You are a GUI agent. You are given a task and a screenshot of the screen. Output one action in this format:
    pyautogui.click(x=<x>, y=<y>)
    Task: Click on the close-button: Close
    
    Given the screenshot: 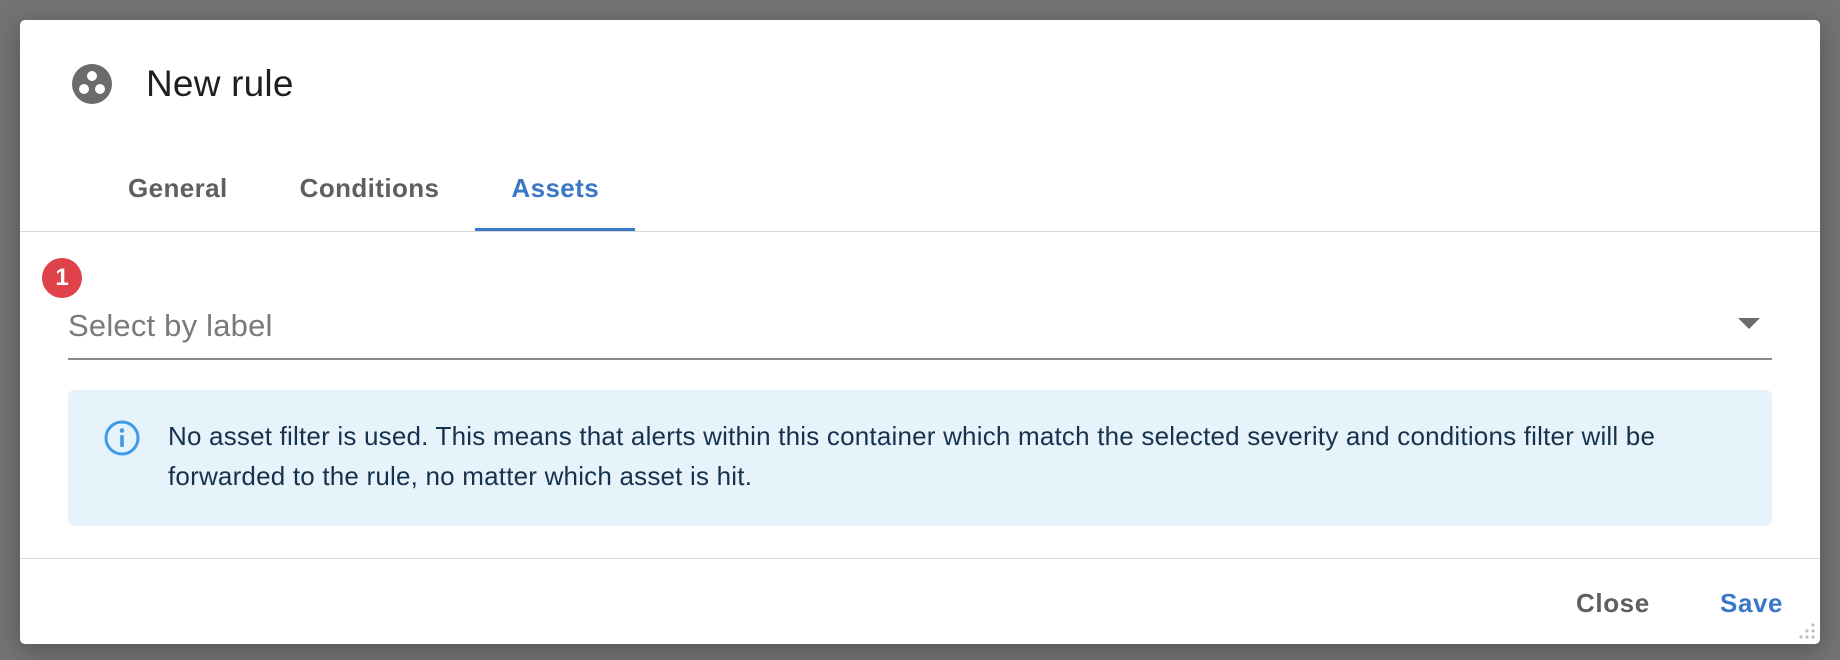 What is the action you would take?
    pyautogui.click(x=1613, y=603)
    